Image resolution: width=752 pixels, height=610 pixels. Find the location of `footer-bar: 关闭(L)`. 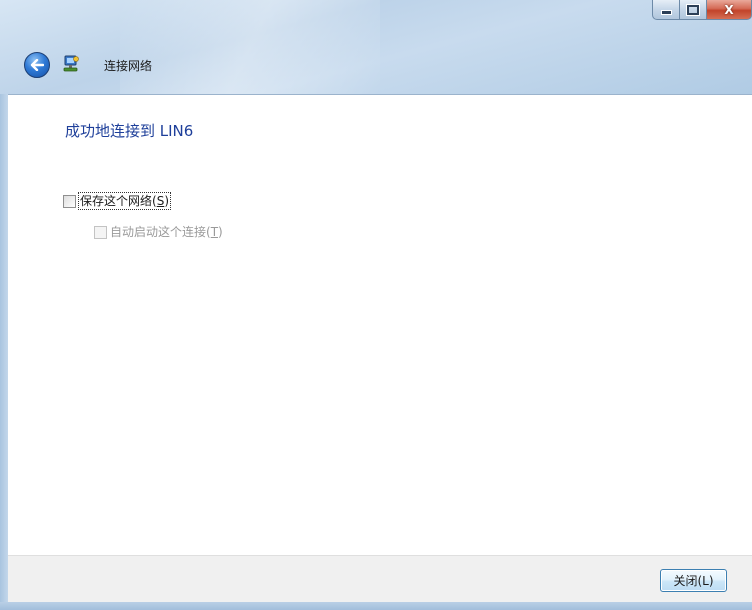

footer-bar: 关闭(L) is located at coordinates (380, 578).